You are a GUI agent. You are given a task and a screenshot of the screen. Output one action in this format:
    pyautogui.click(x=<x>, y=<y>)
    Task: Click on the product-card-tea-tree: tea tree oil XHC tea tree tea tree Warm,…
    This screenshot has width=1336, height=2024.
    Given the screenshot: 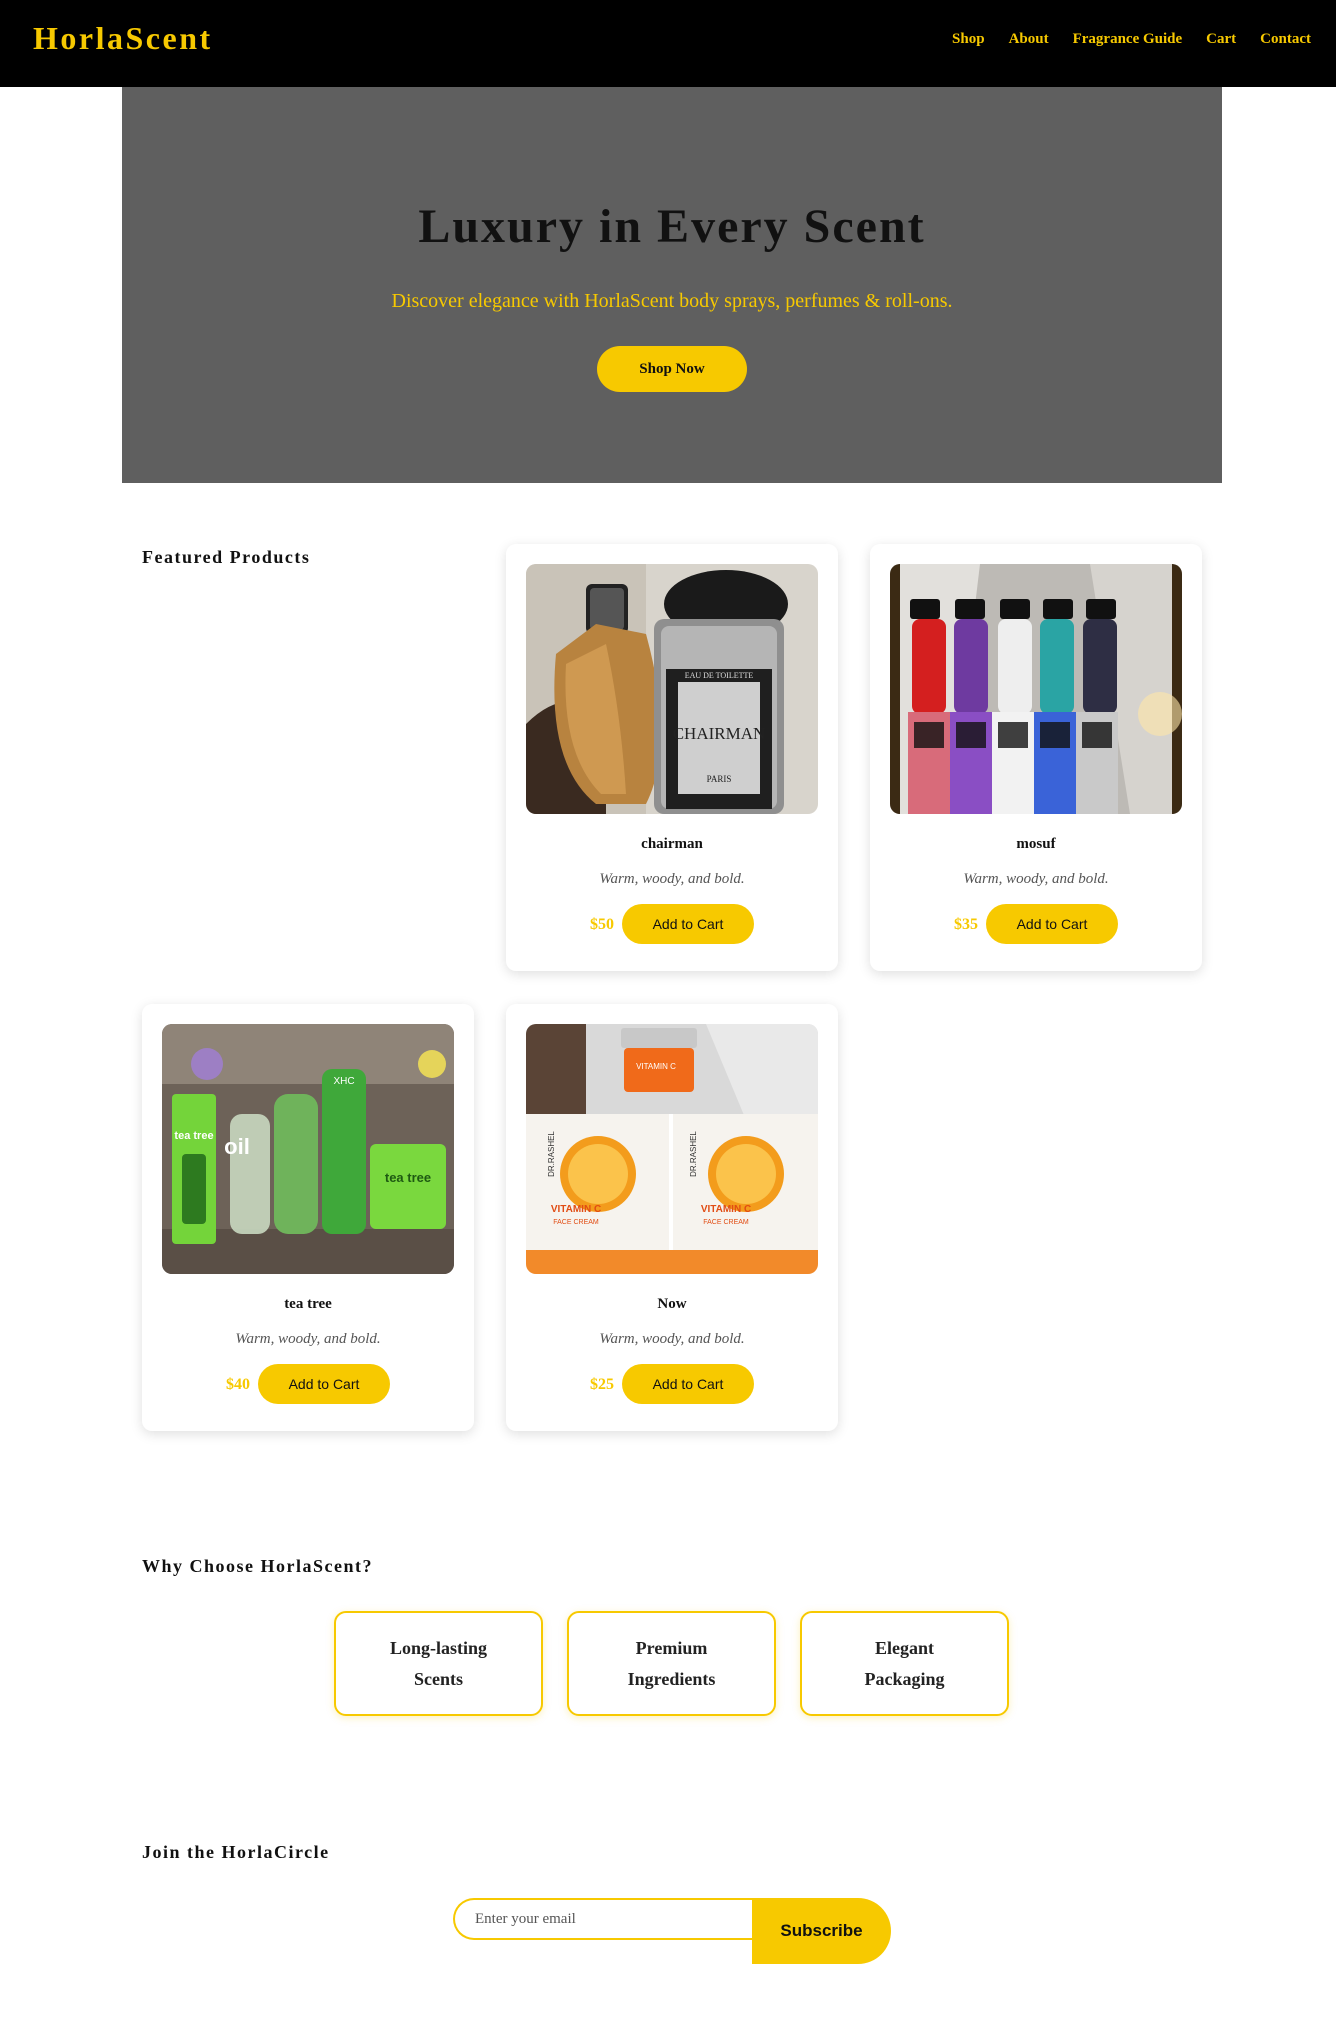 What is the action you would take?
    pyautogui.click(x=308, y=1217)
    